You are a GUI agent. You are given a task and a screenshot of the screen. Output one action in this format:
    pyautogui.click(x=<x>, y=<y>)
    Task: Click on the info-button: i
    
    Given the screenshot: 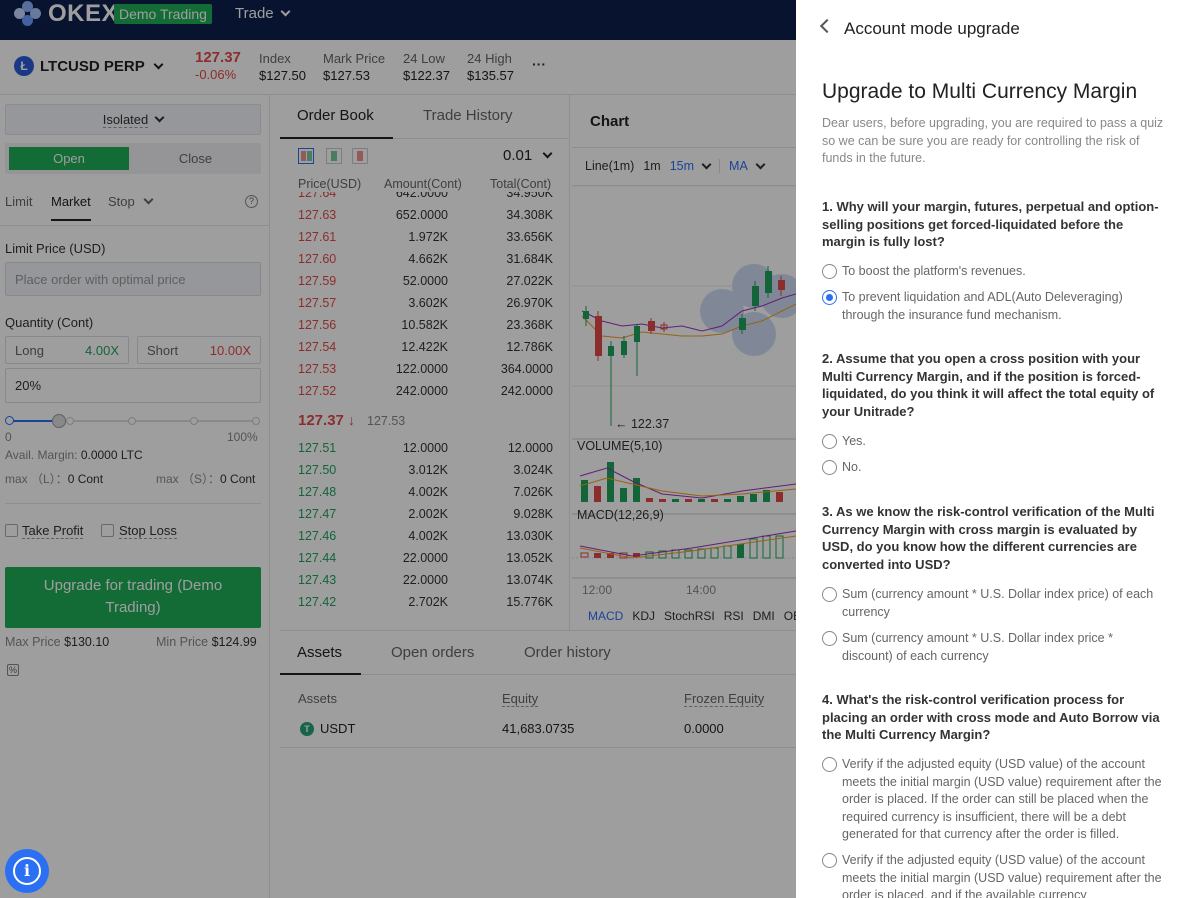 What is the action you would take?
    pyautogui.click(x=27, y=871)
    